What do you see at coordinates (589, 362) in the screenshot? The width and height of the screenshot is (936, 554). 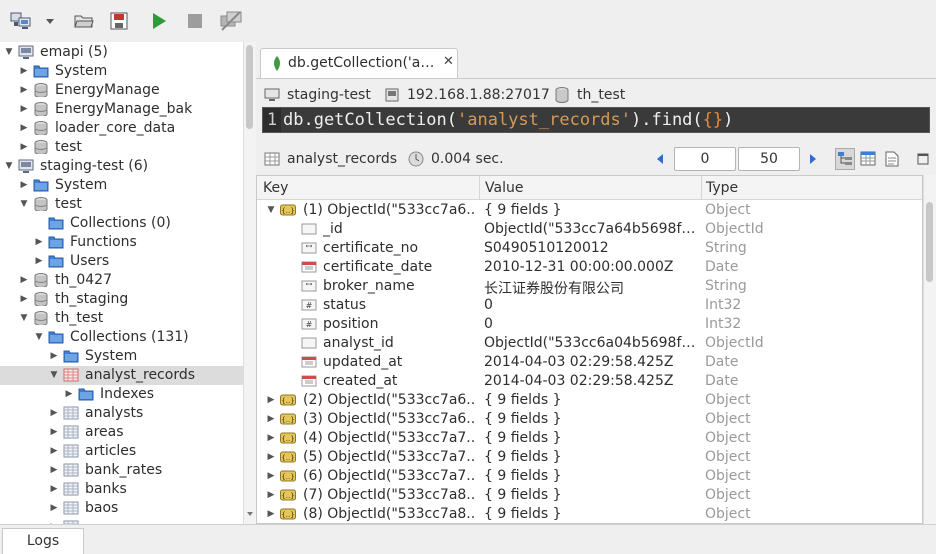 I see `field-row: updated_at 2014-04-03 02:29:58.425Z Date` at bounding box center [589, 362].